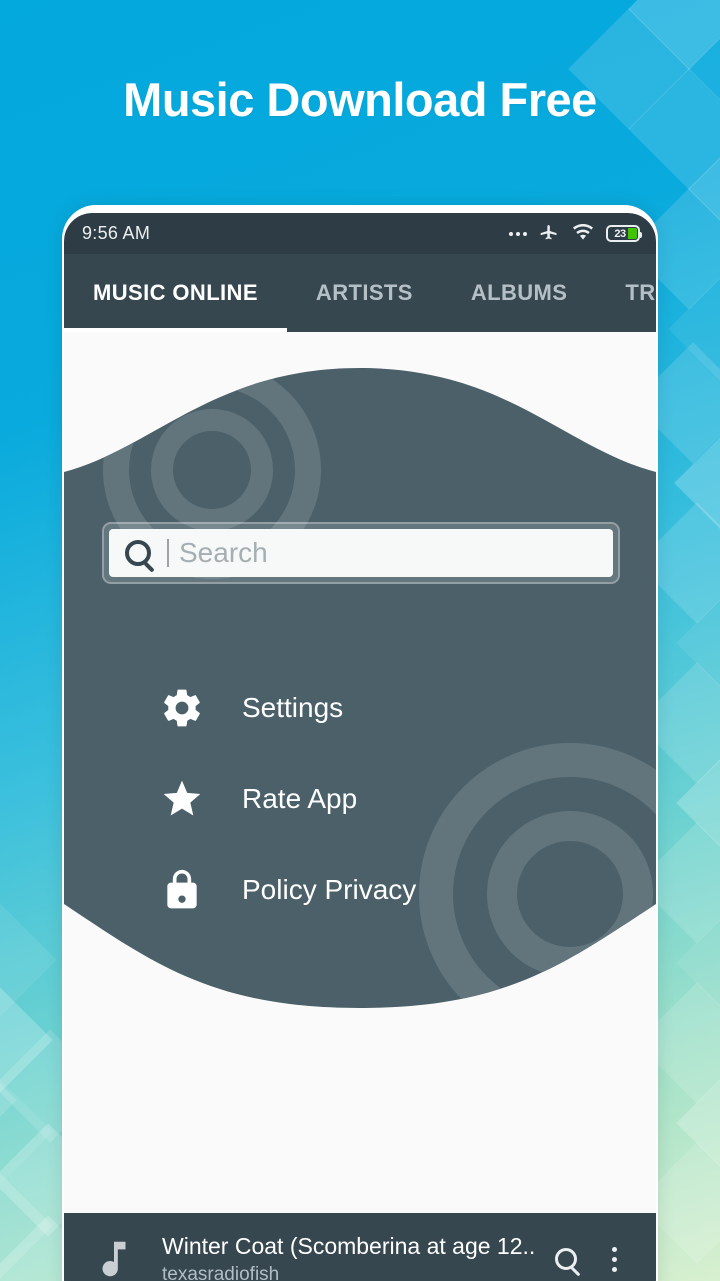 This screenshot has height=1281, width=720. What do you see at coordinates (300, 798) in the screenshot?
I see `menu-item-label: Rate App` at bounding box center [300, 798].